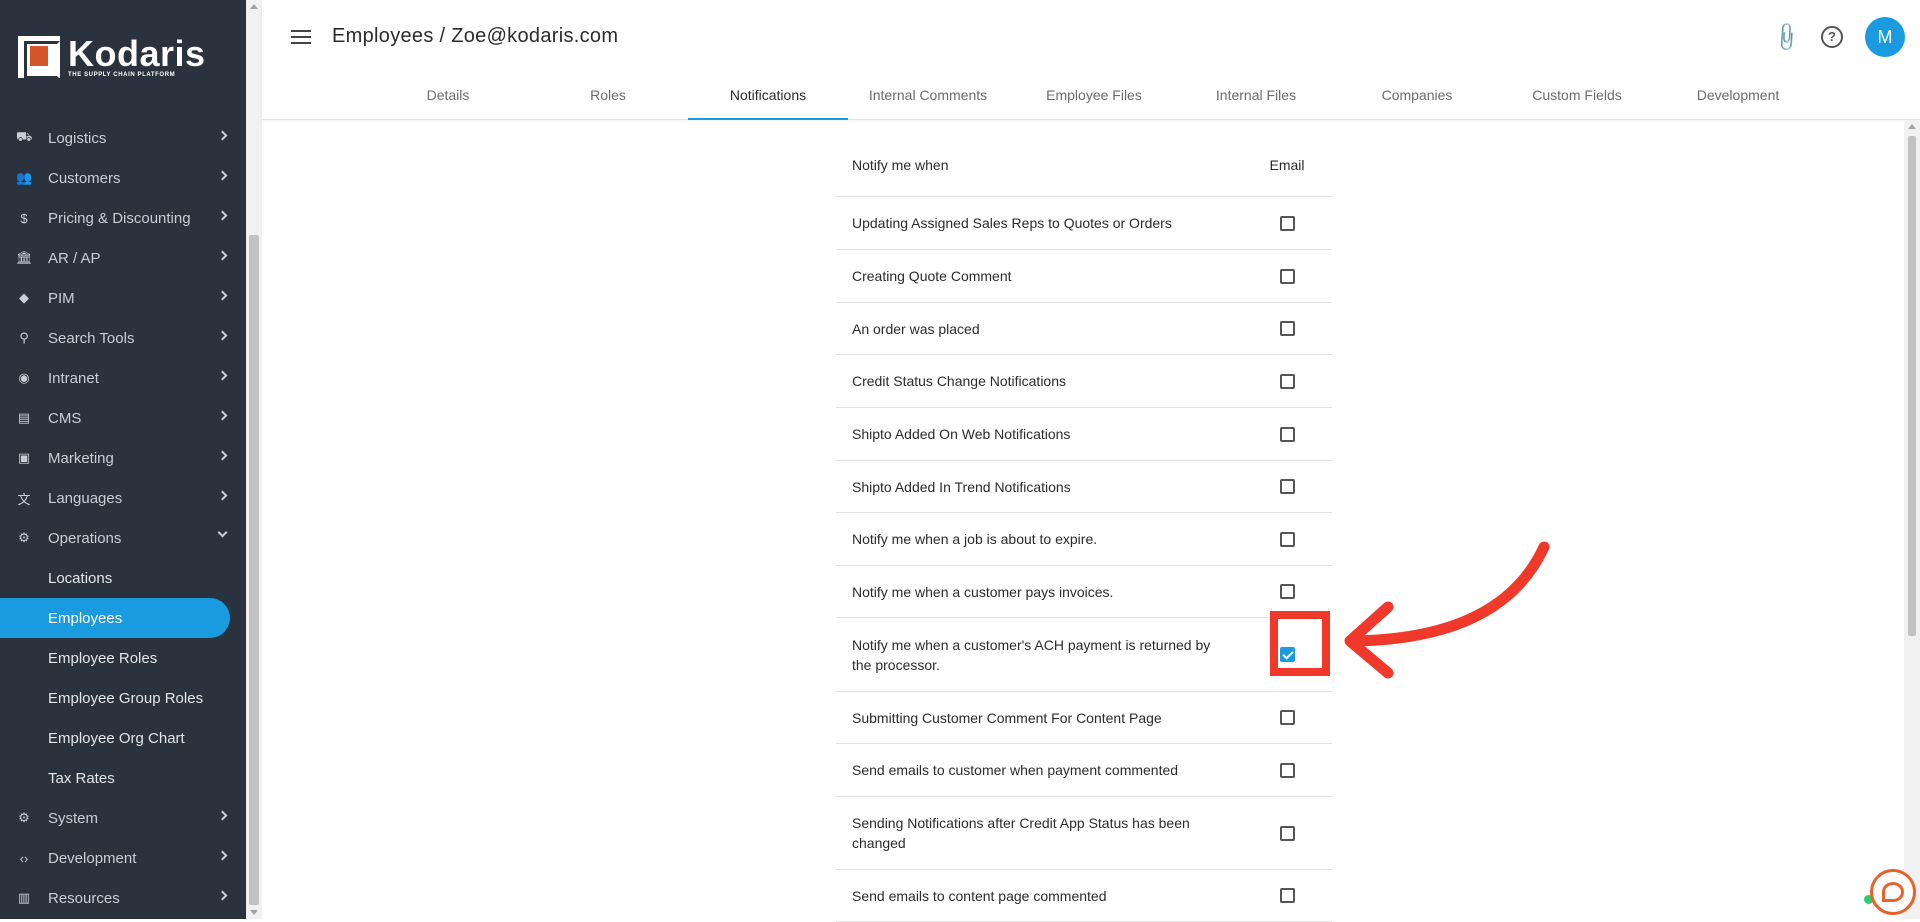  I want to click on kodaris-logo-icon, so click(39, 57).